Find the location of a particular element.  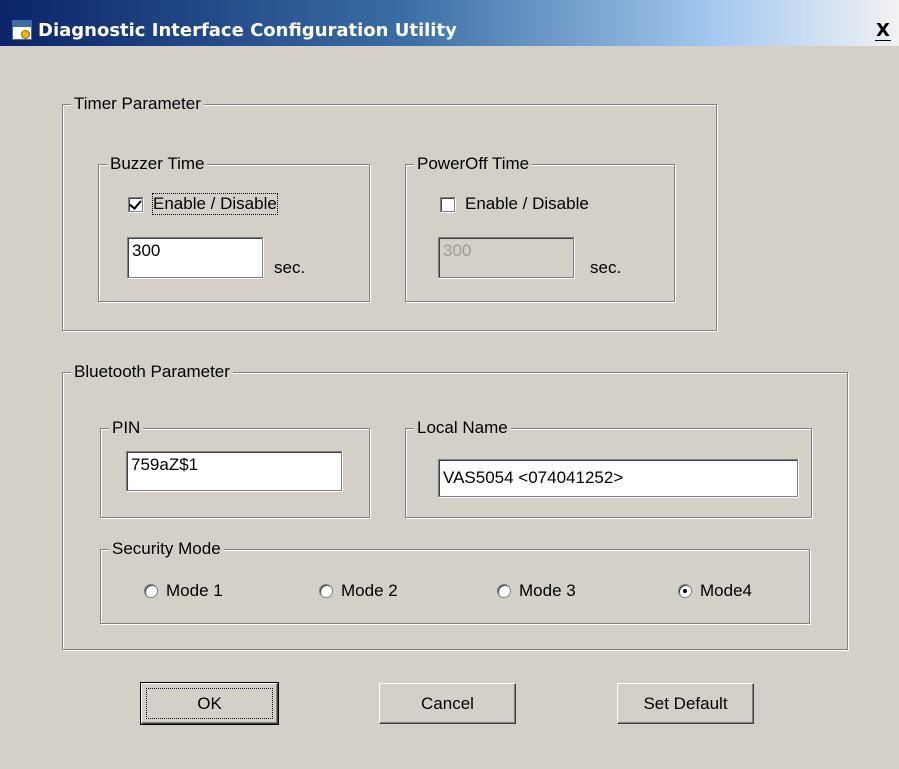

buzzer-enable-checkbox: Enable / Disable is located at coordinates (203, 204).